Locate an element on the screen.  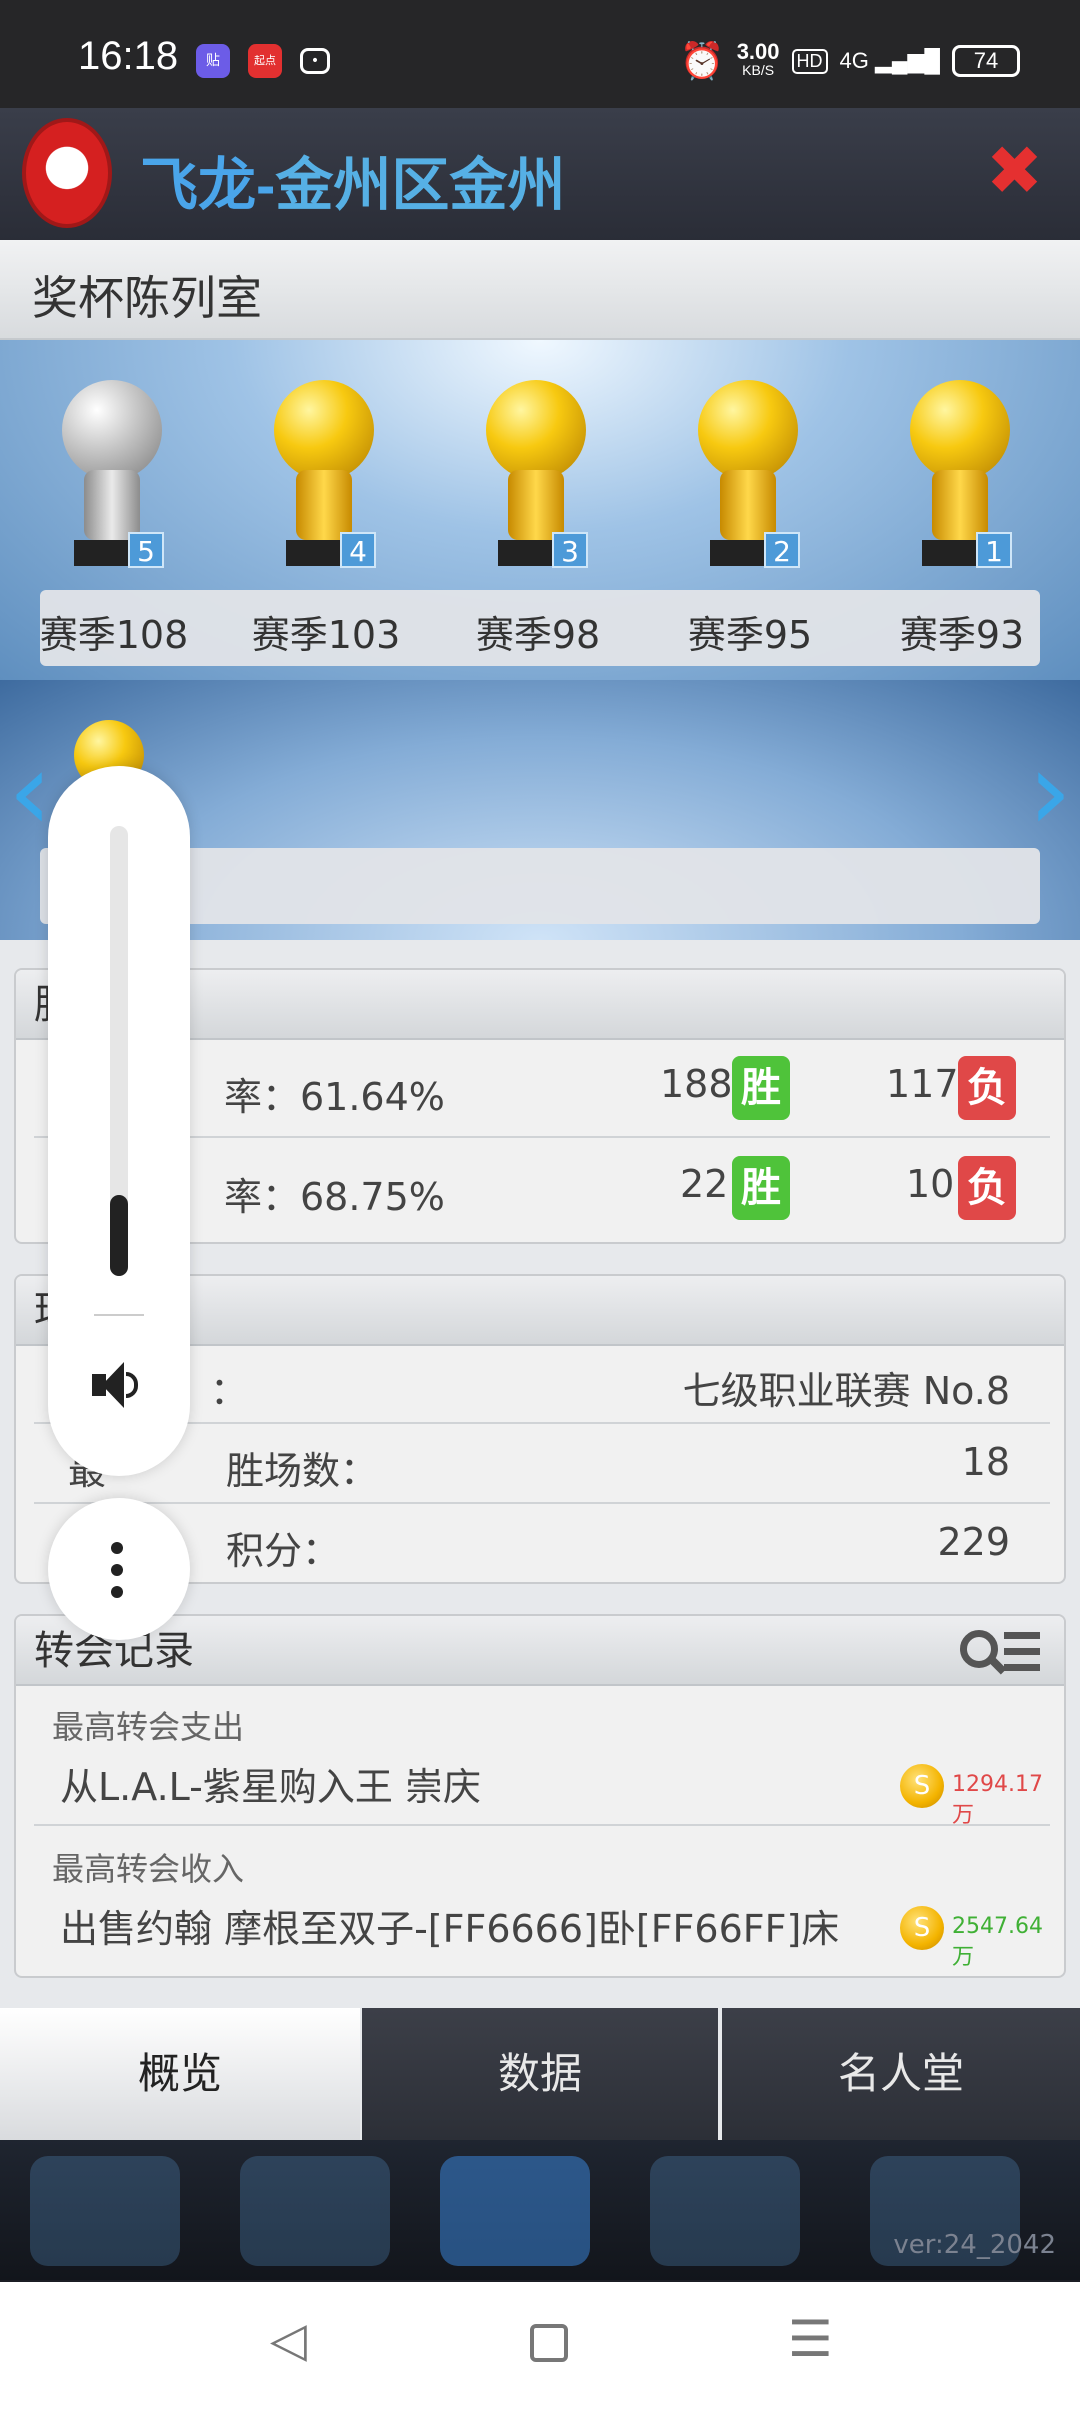
tieba-app-icon: 贴 is located at coordinates (213, 61).